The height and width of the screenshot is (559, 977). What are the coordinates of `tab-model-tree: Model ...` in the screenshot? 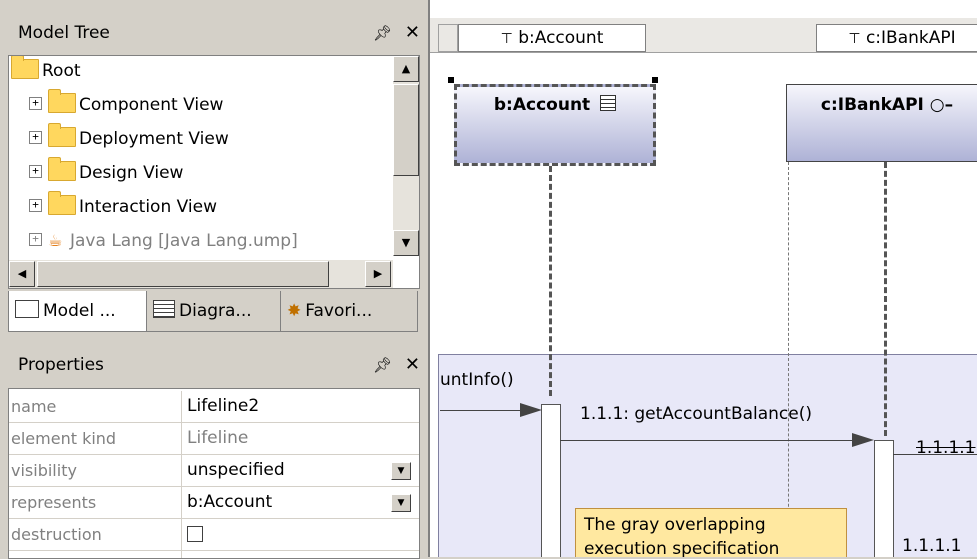 It's located at (80, 311).